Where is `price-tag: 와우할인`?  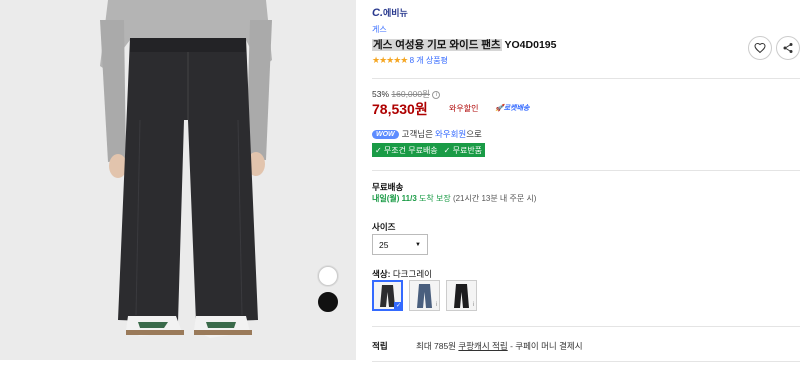 price-tag: 와우할인 is located at coordinates (464, 108).